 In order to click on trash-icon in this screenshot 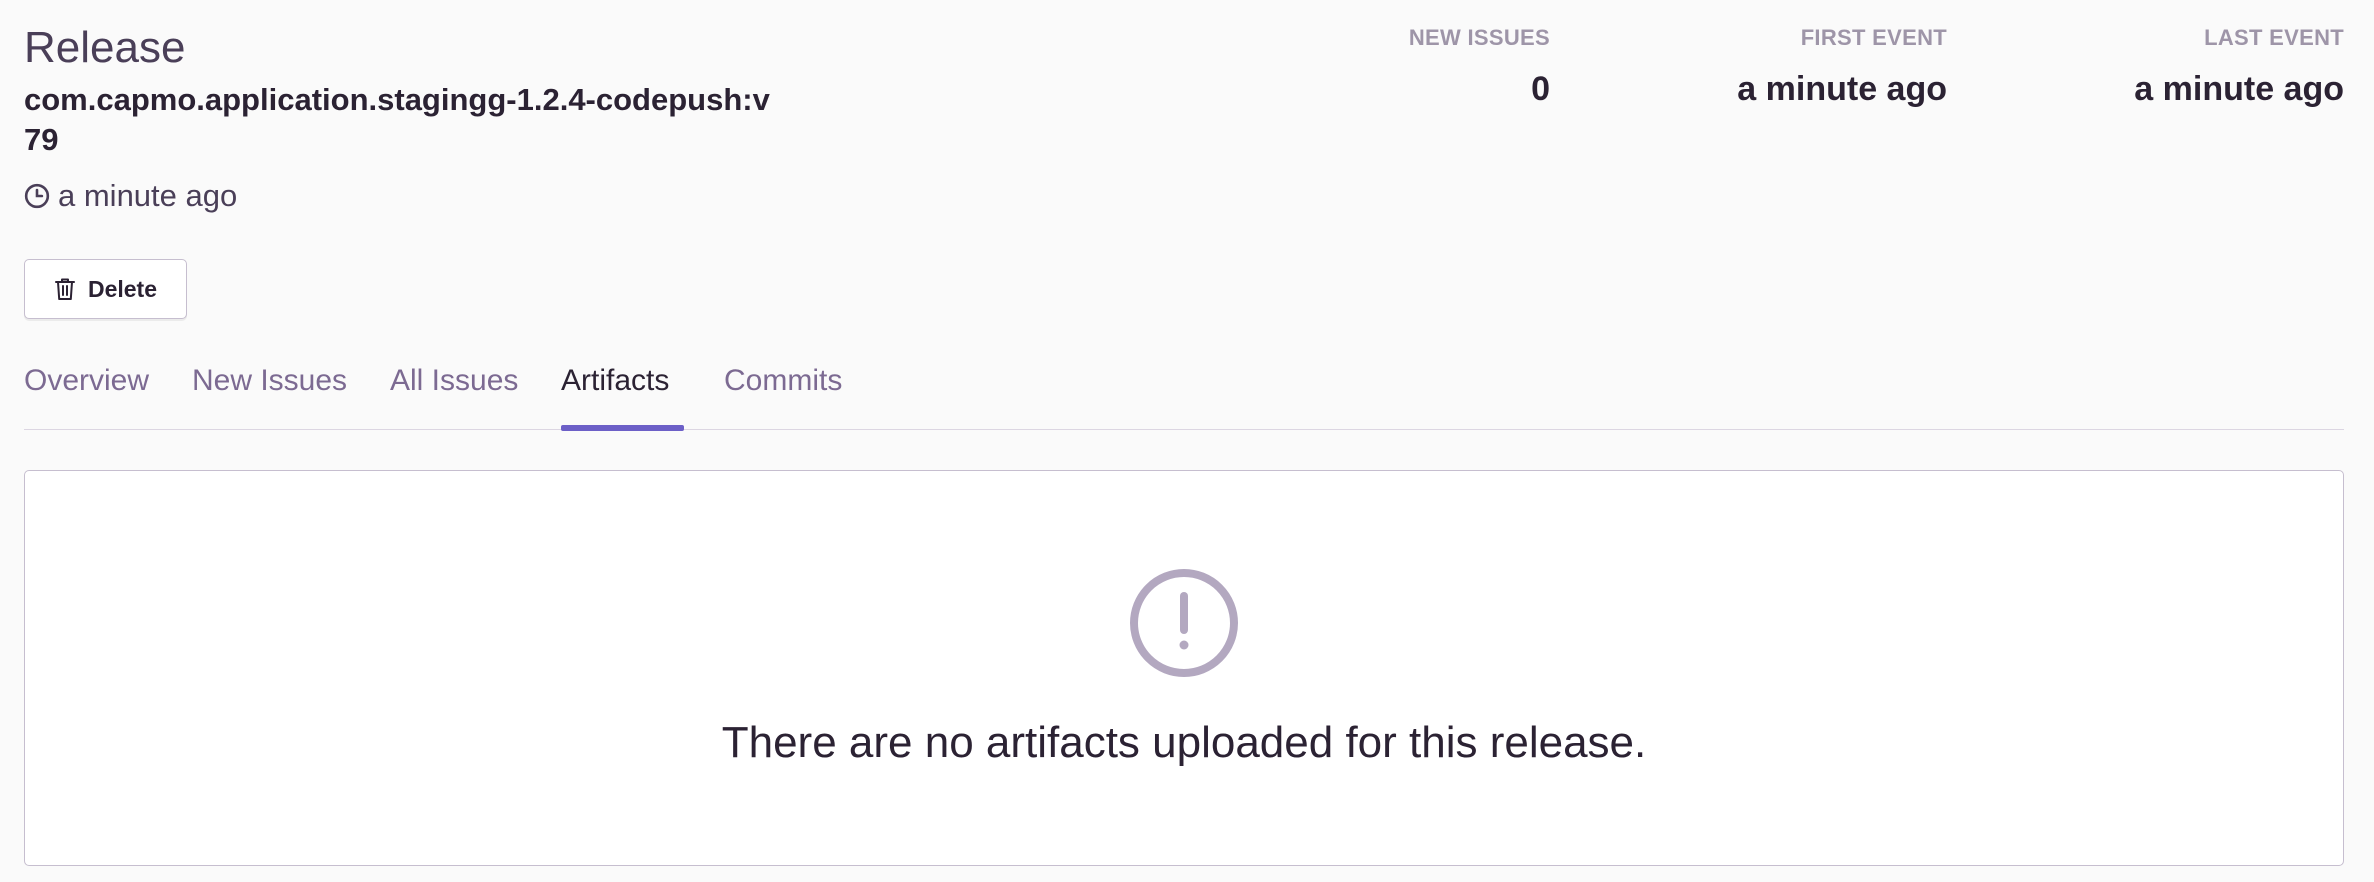, I will do `click(64, 289)`.